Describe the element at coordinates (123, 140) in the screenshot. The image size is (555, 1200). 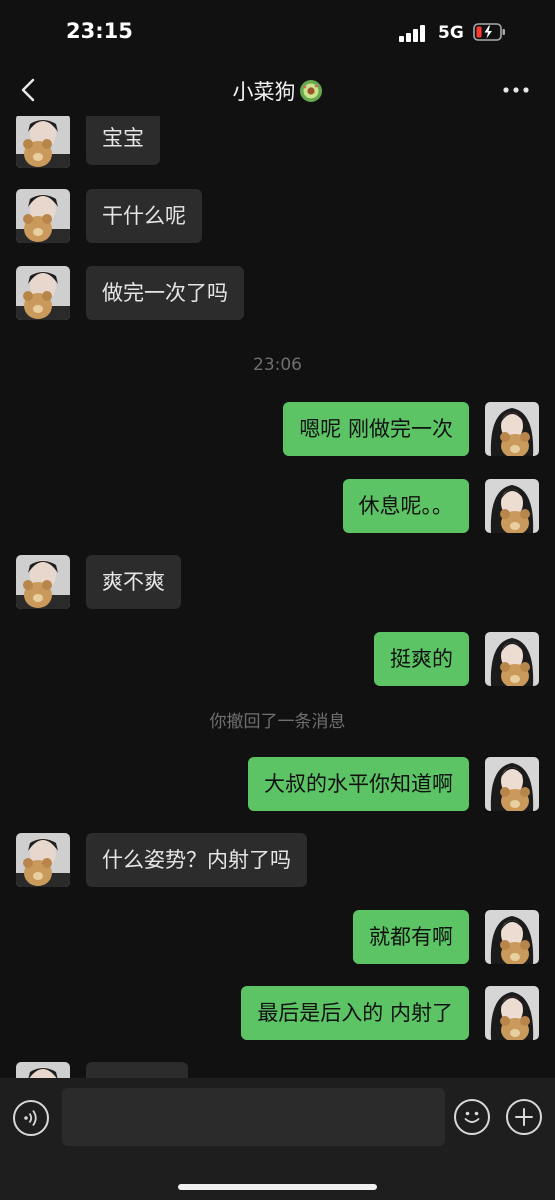
I see `message-bubble-incoming: 宝宝` at that location.